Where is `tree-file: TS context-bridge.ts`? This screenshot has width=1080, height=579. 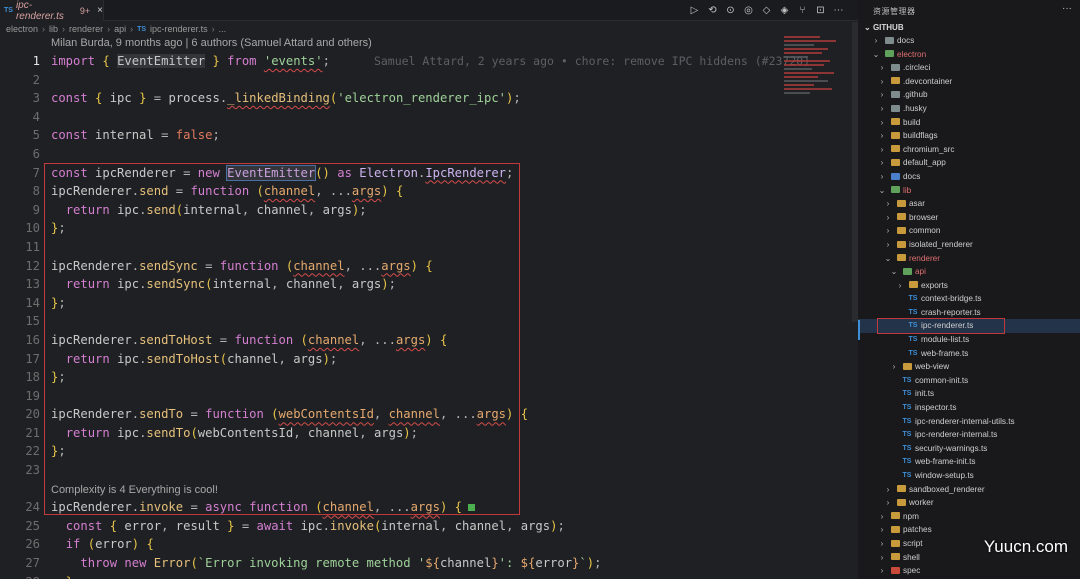 tree-file: TS context-bridge.ts is located at coordinates (969, 299).